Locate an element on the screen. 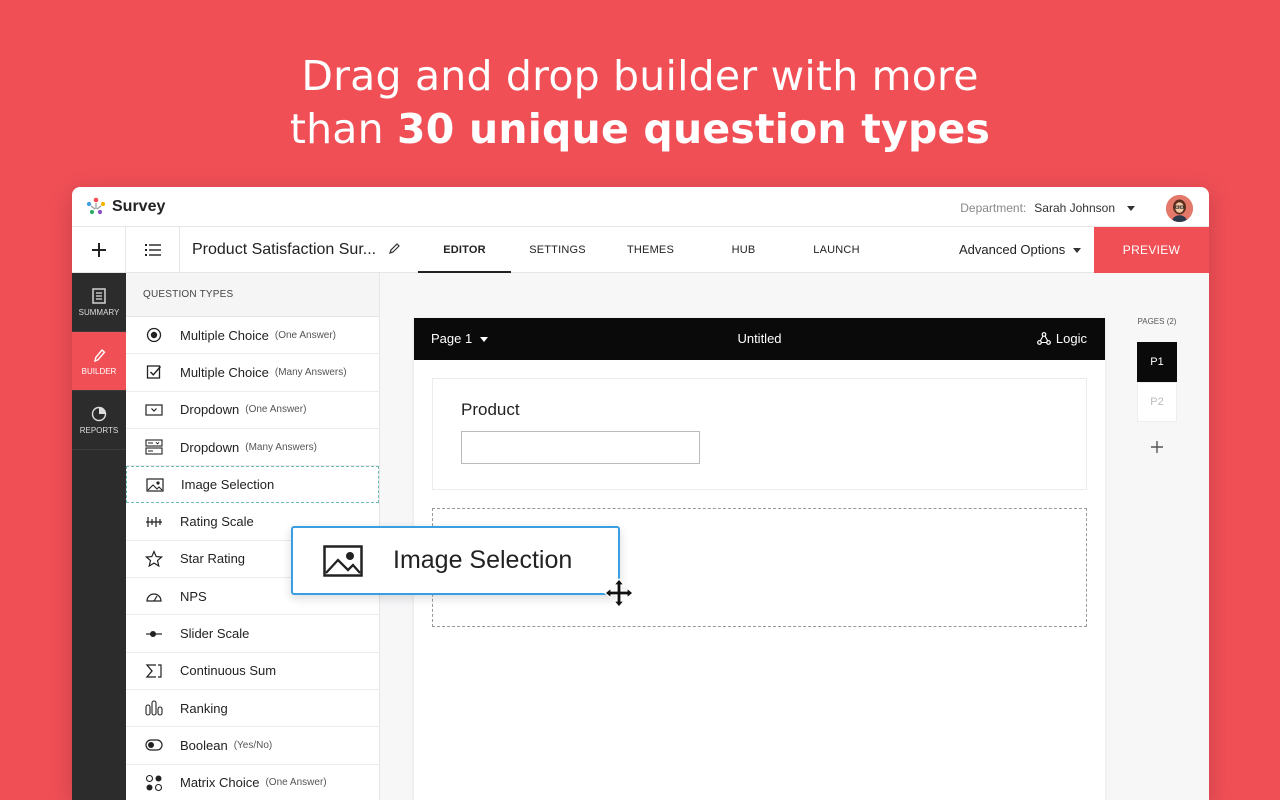 The image size is (1280, 800). tab-settings: SETTINGS is located at coordinates (557, 250).